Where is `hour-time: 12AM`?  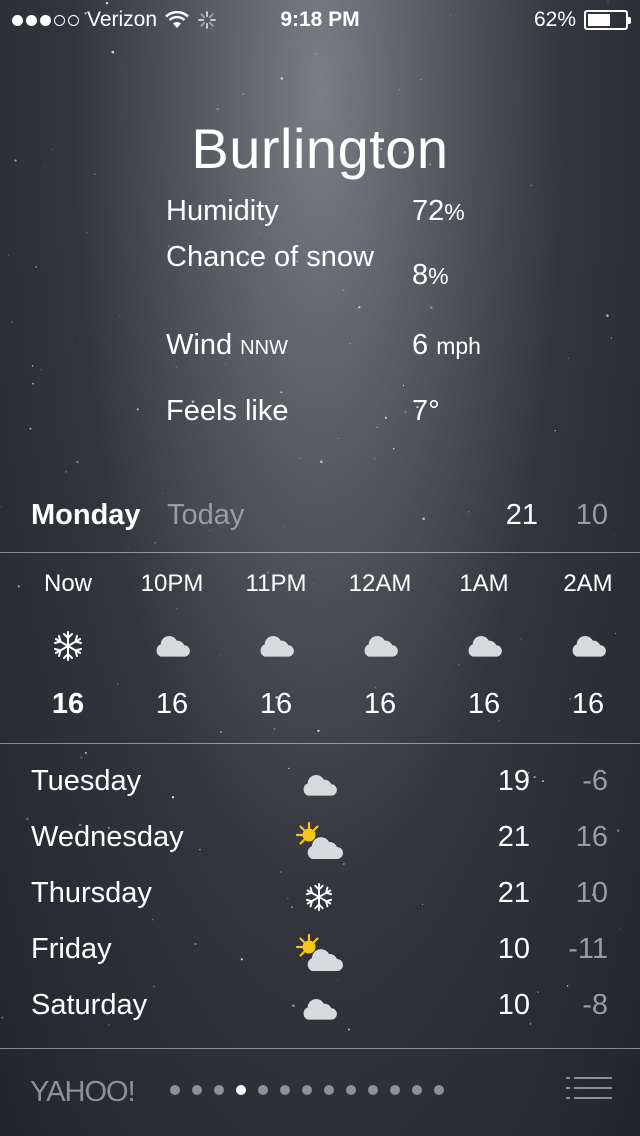
hour-time: 12AM is located at coordinates (380, 583).